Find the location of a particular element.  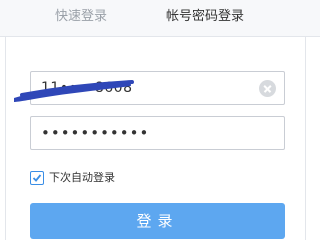

panel-border-right is located at coordinates (305, 138).